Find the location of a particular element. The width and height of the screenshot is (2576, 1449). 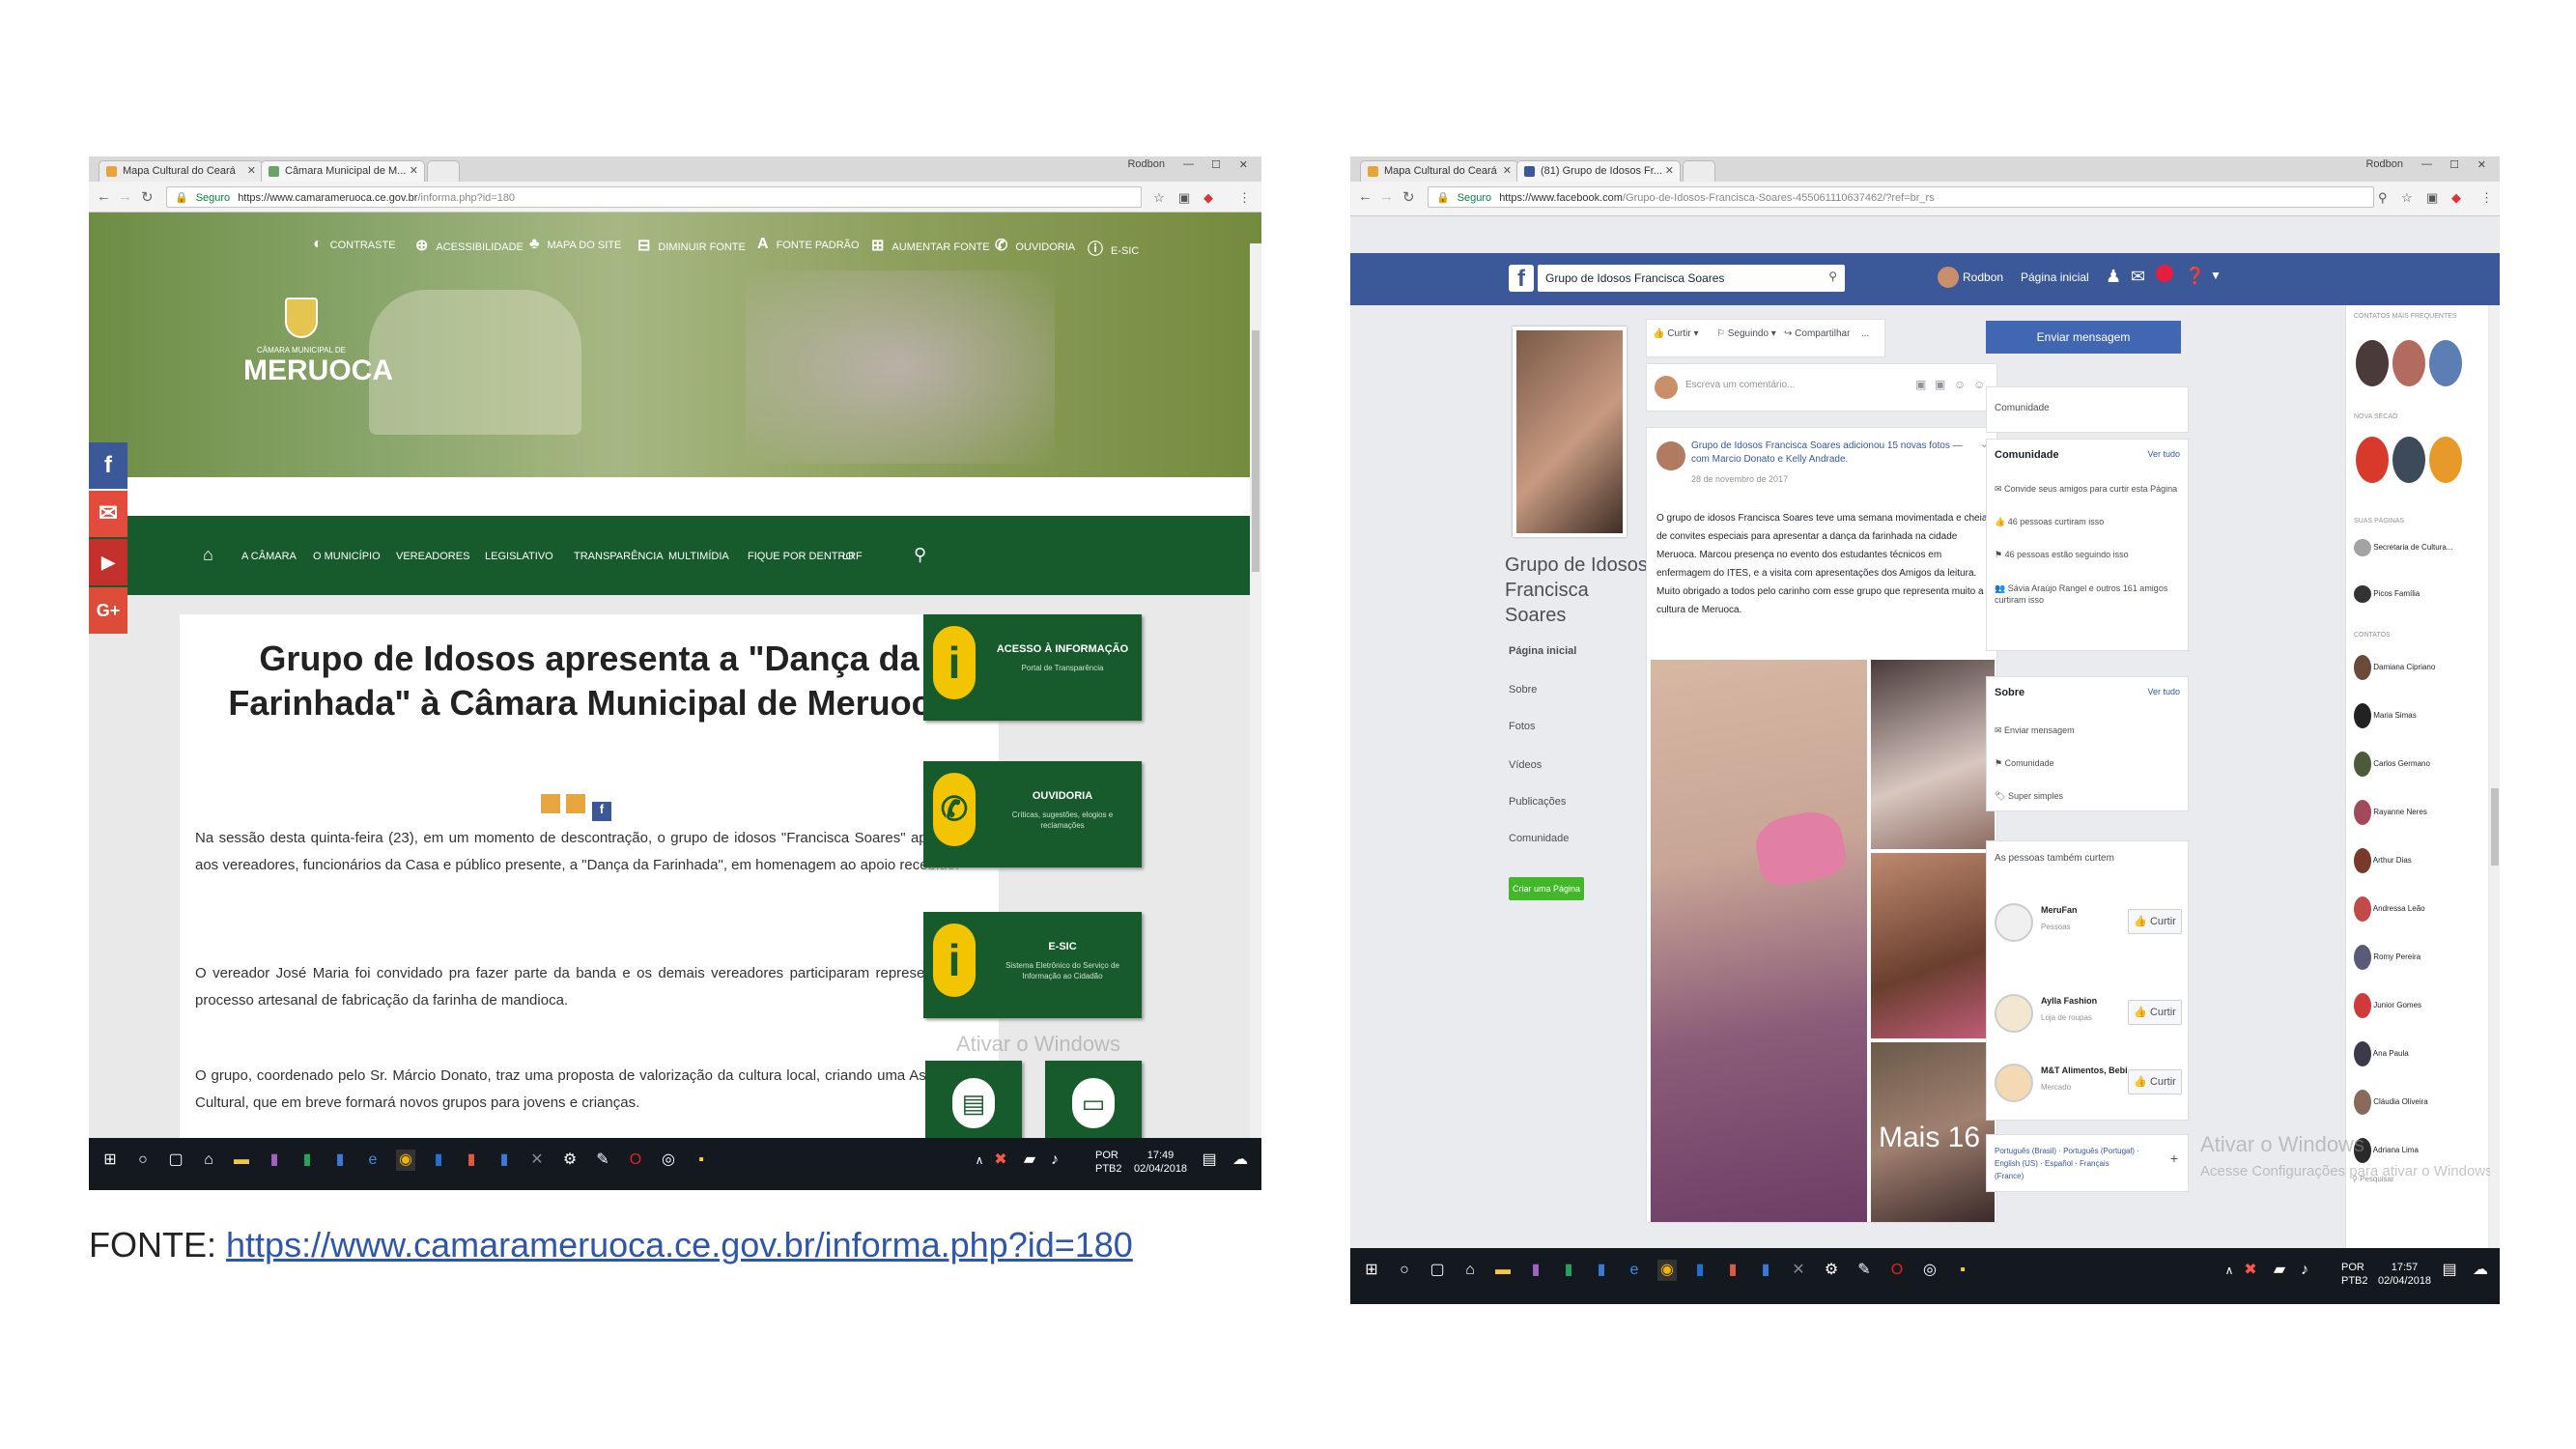

help-icon: ❓ is located at coordinates (2195, 276).